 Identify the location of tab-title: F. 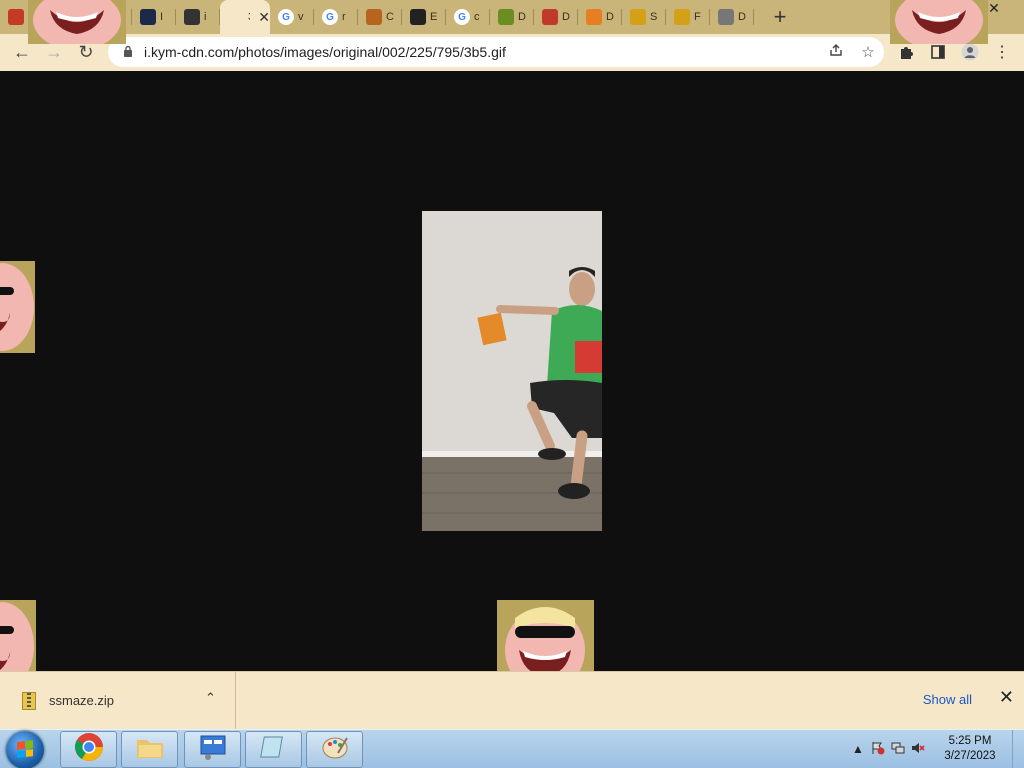
(697, 17).